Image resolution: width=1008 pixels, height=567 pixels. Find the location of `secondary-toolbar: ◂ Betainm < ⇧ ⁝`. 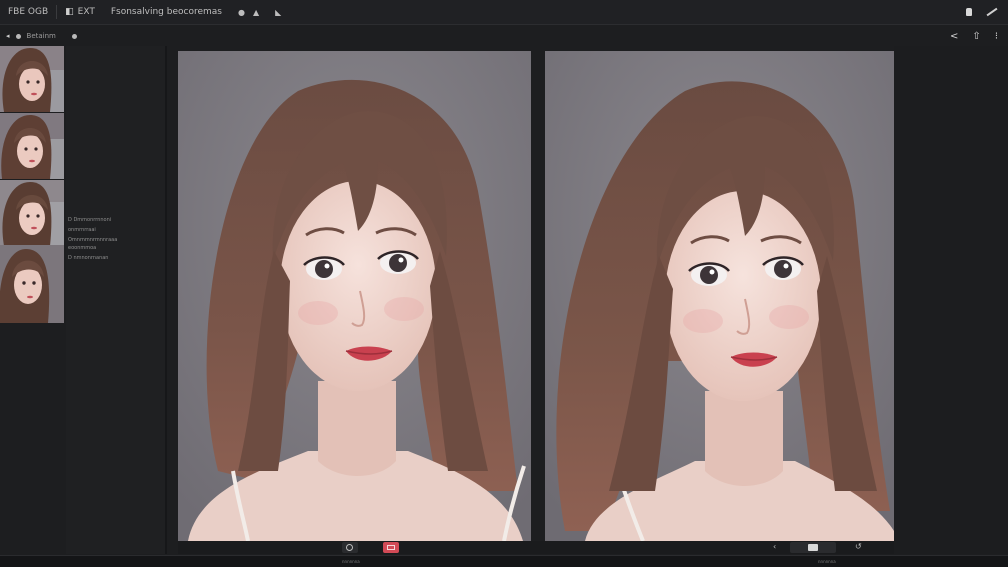

secondary-toolbar: ◂ Betainm < ⇧ ⁝ is located at coordinates (504, 36).